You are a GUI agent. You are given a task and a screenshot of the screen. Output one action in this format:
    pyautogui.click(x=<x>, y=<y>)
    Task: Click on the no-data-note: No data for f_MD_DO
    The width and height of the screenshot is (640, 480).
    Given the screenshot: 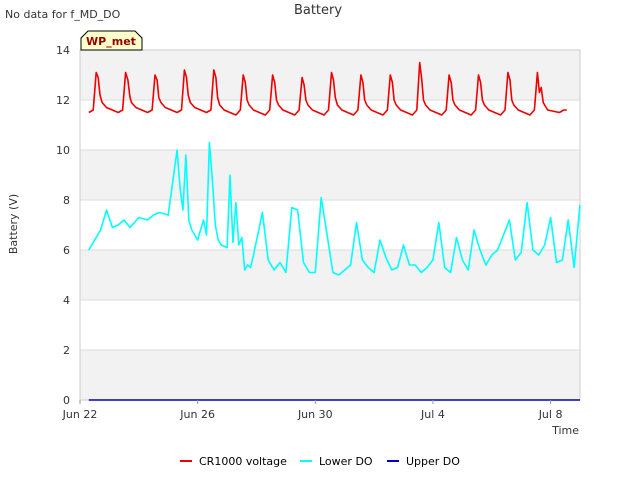 What is the action you would take?
    pyautogui.click(x=63, y=14)
    